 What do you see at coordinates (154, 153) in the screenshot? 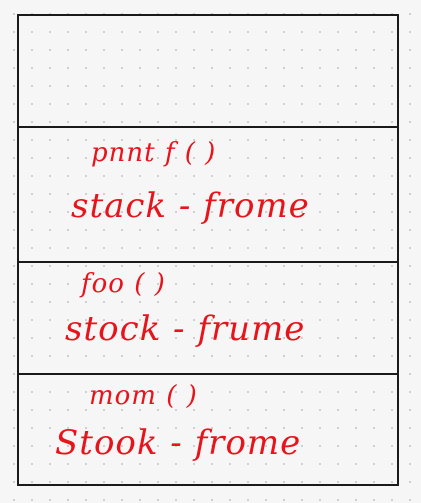
I see `frame-function-name: pnnt f ( )` at bounding box center [154, 153].